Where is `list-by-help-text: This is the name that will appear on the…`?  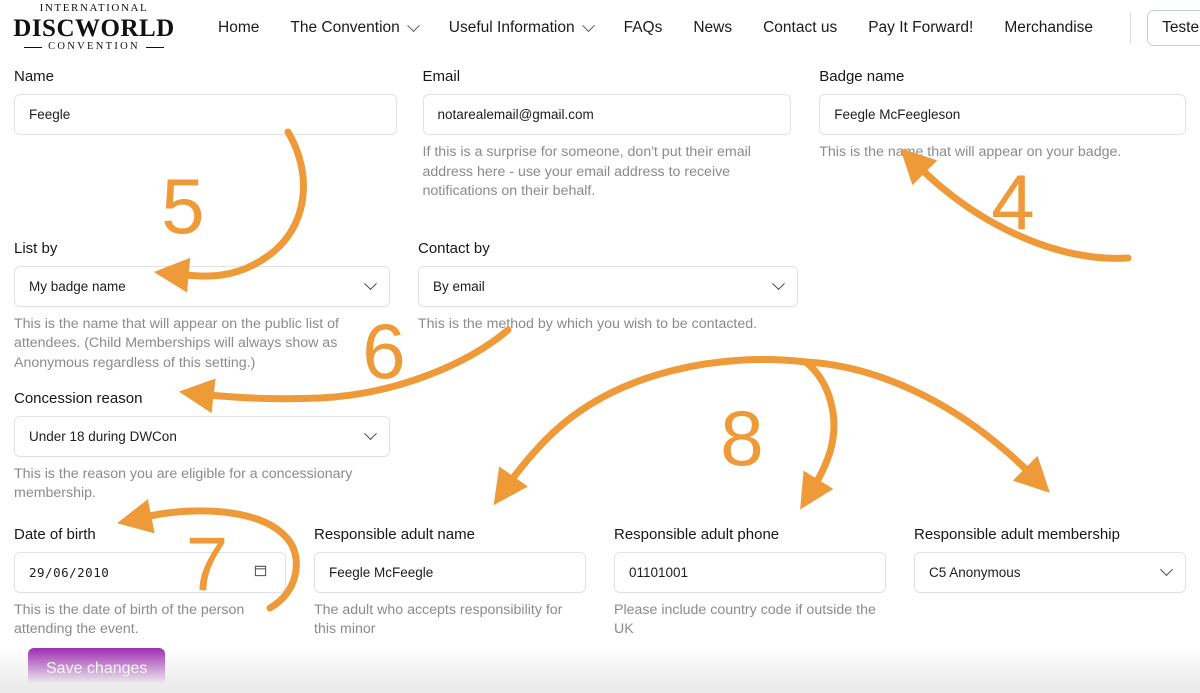
list-by-help-text: This is the name that will appear on the… is located at coordinates (176, 343).